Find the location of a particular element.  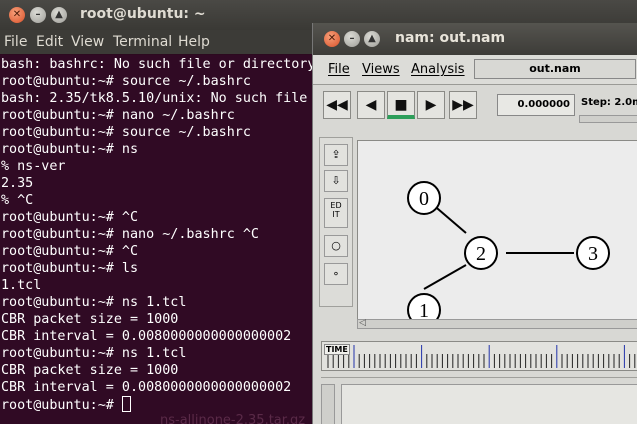

step-slider is located at coordinates (608, 119).